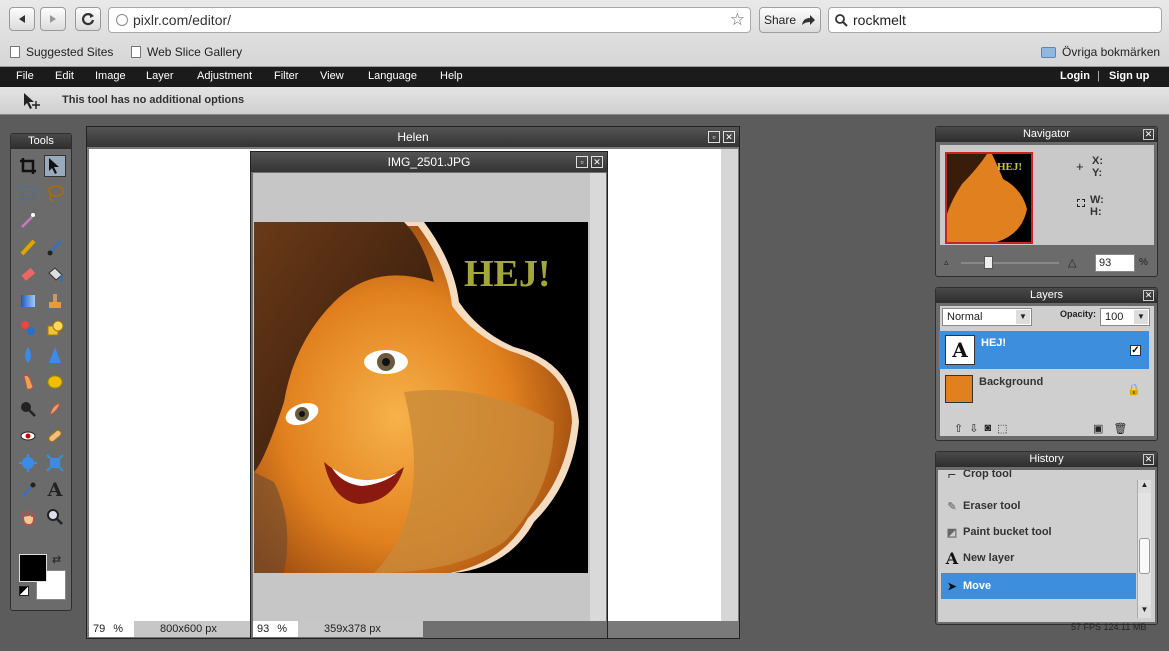  What do you see at coordinates (429, 20) in the screenshot?
I see `address-bar: pixlr.com/editor/ ☆` at bounding box center [429, 20].